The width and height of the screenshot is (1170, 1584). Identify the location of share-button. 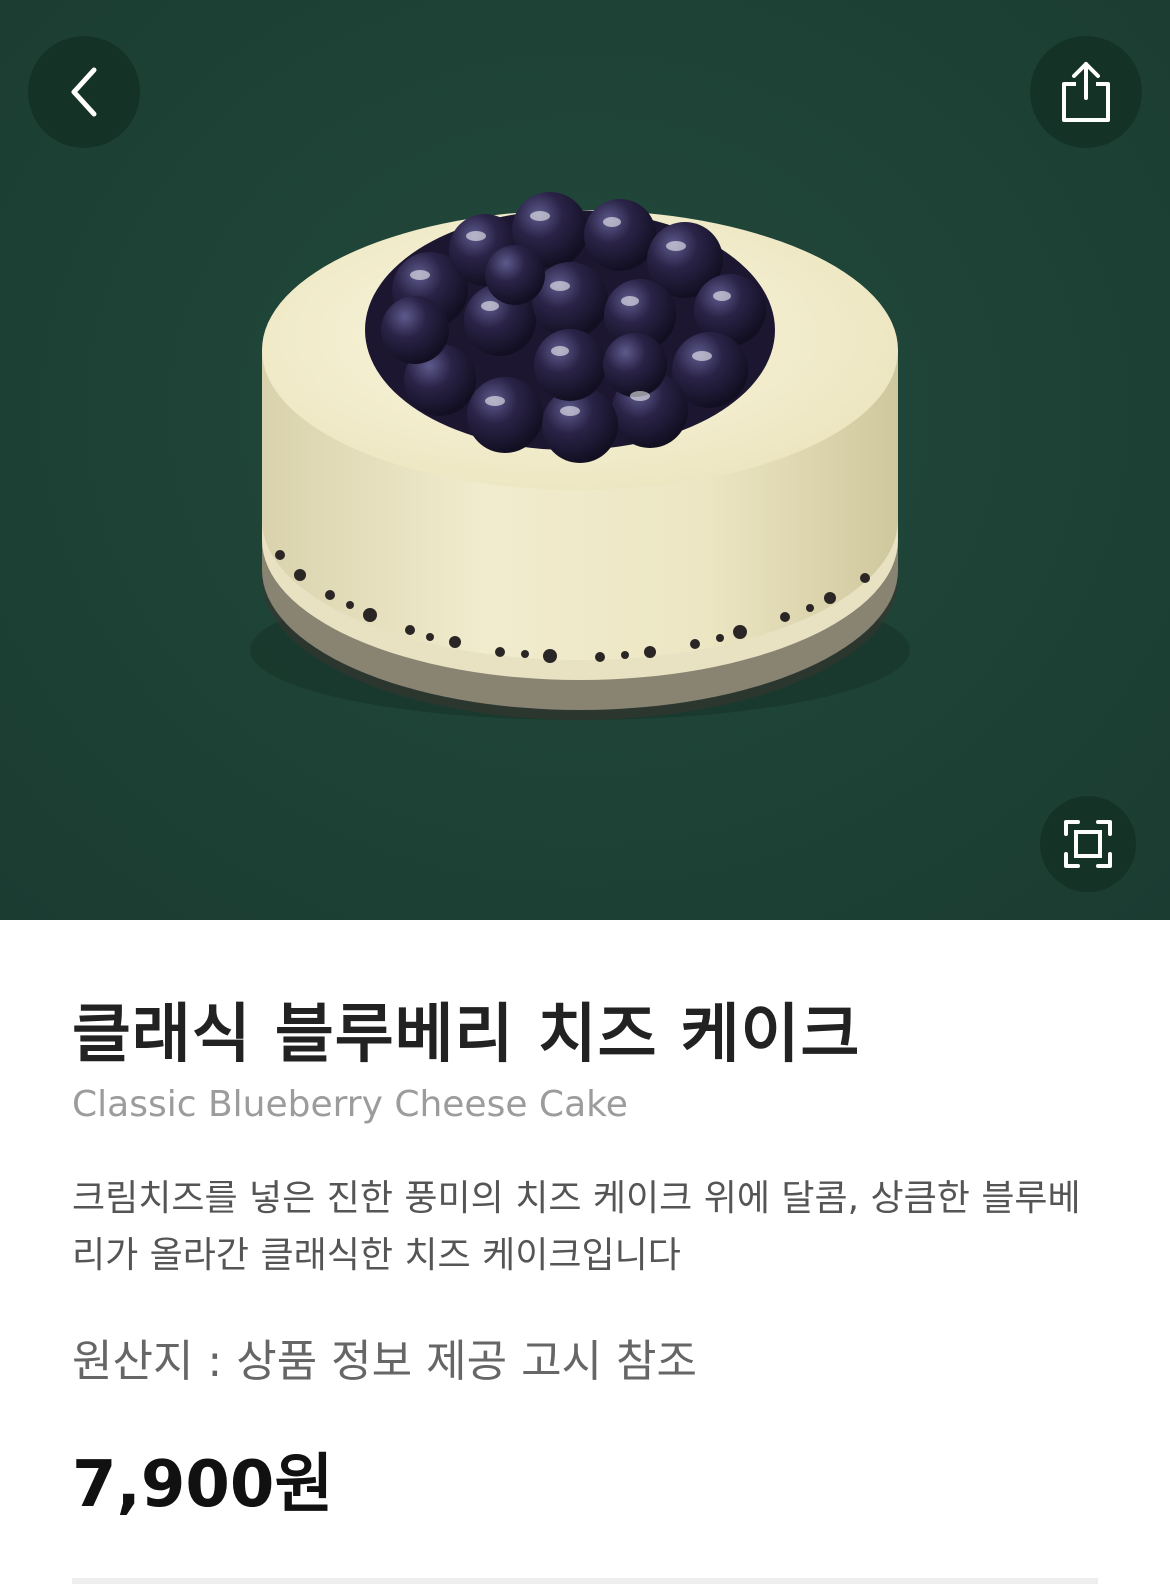
(1086, 92).